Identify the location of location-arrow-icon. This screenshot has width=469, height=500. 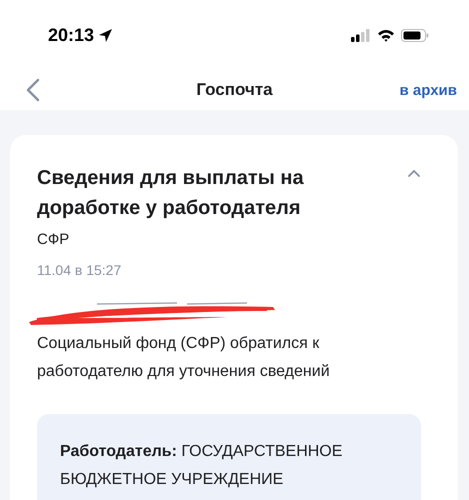
(106, 35).